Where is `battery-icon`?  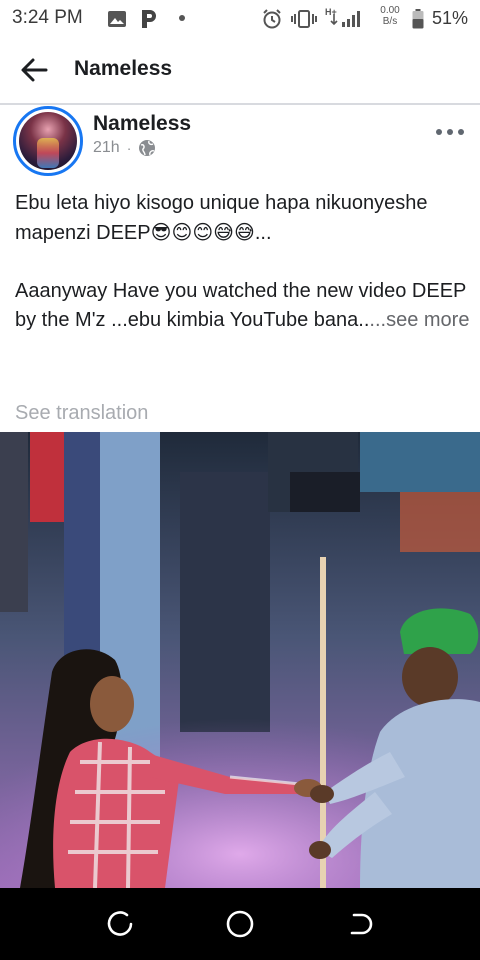 battery-icon is located at coordinates (418, 19).